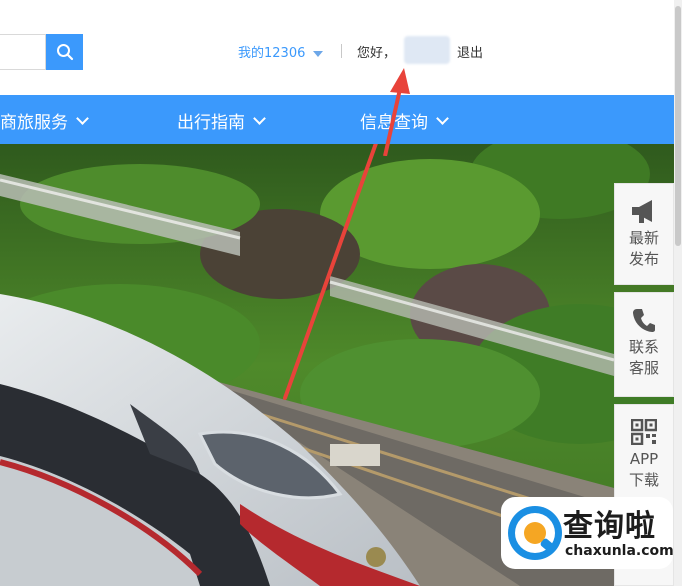 The width and height of the screenshot is (682, 586). I want to click on nav-item-business-travel: 商旅服务, so click(44, 120).